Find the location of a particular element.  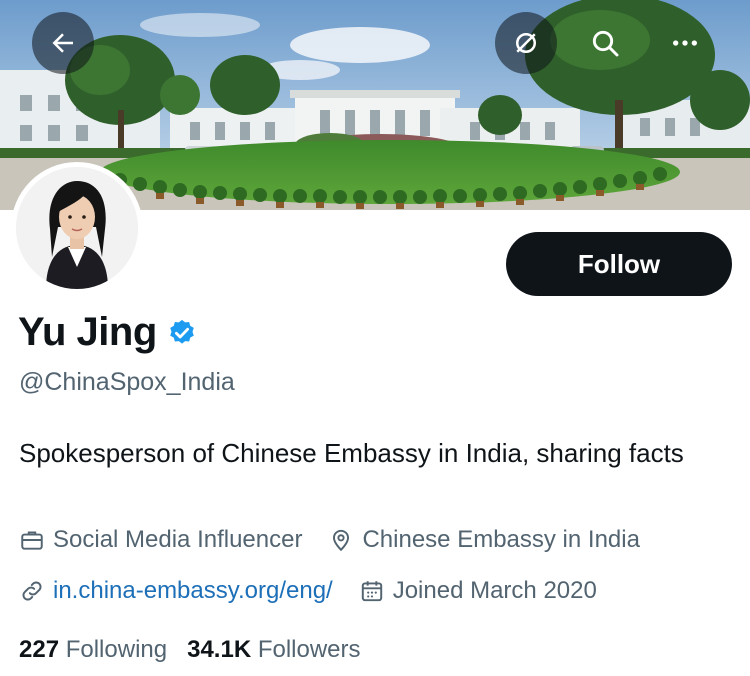

profile-name-row: Yu Jing is located at coordinates (107, 332).